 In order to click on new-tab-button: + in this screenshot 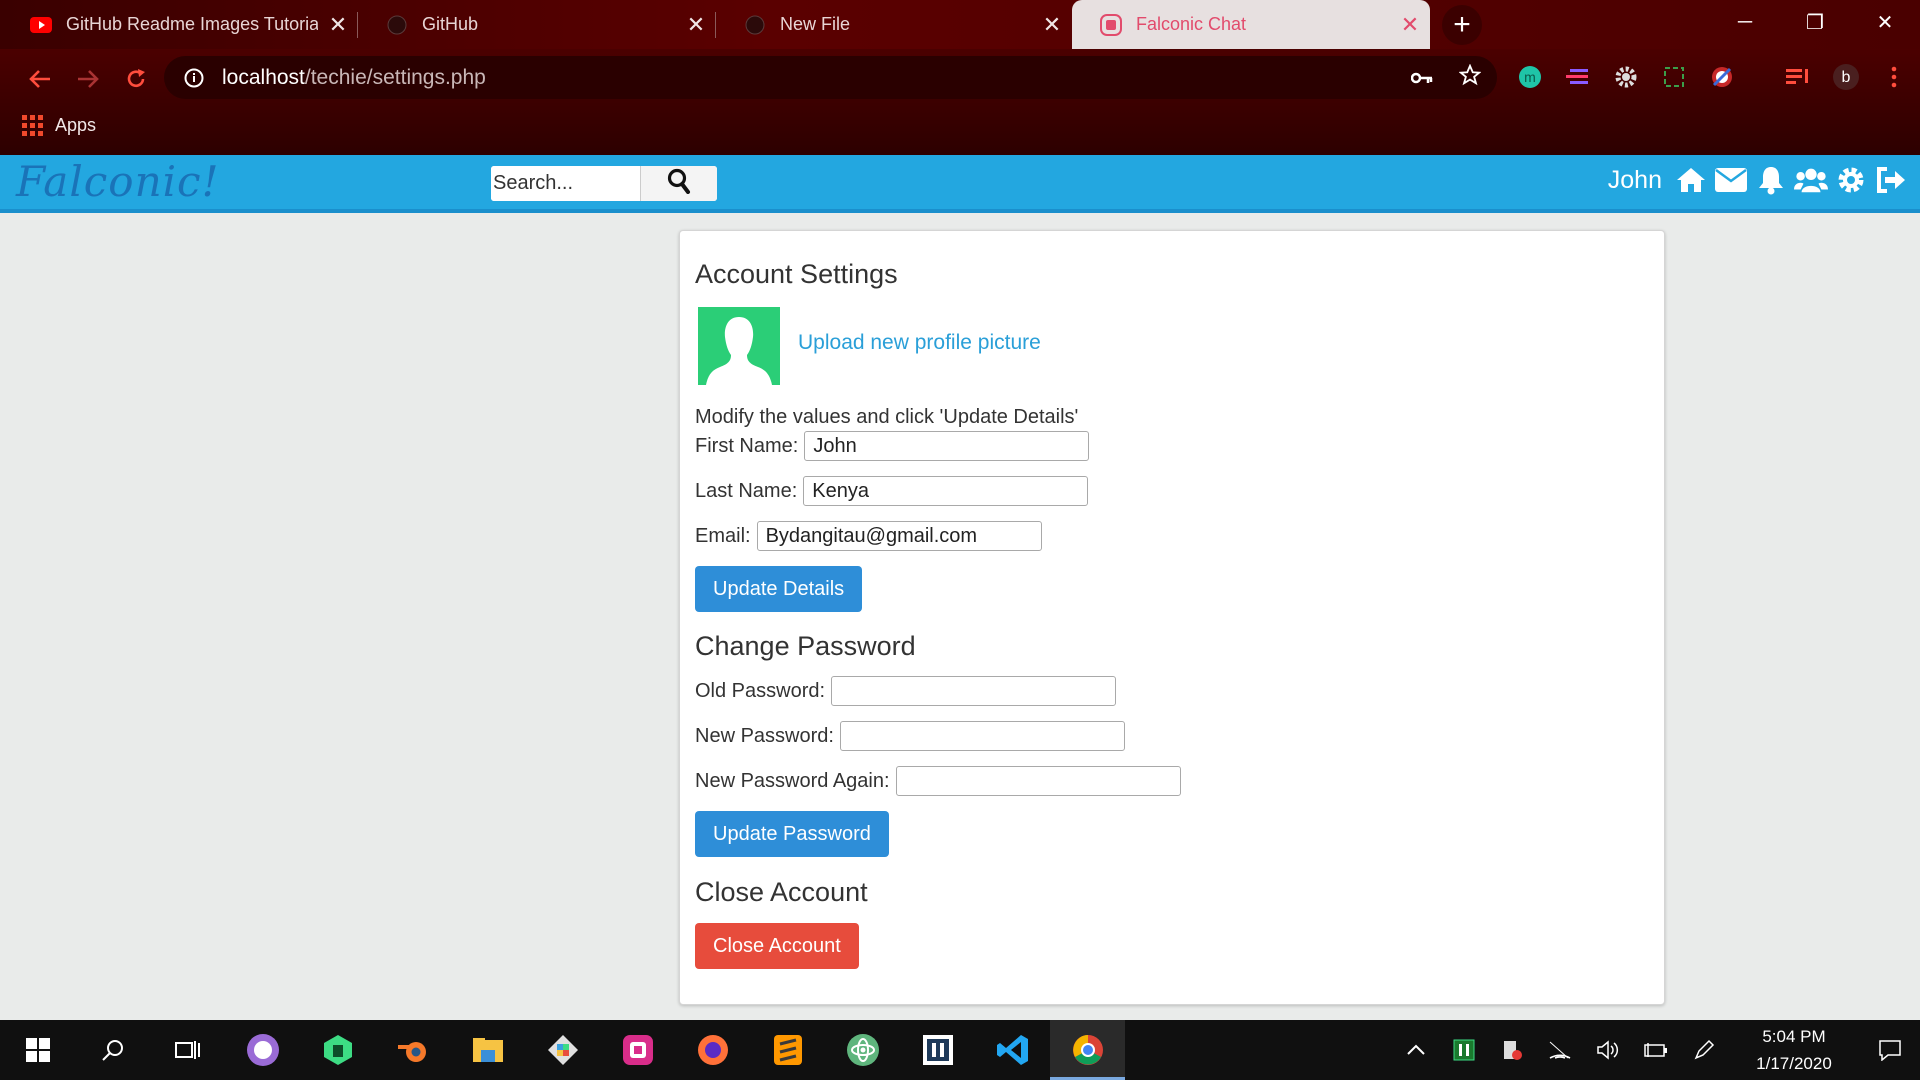, I will do `click(1462, 25)`.